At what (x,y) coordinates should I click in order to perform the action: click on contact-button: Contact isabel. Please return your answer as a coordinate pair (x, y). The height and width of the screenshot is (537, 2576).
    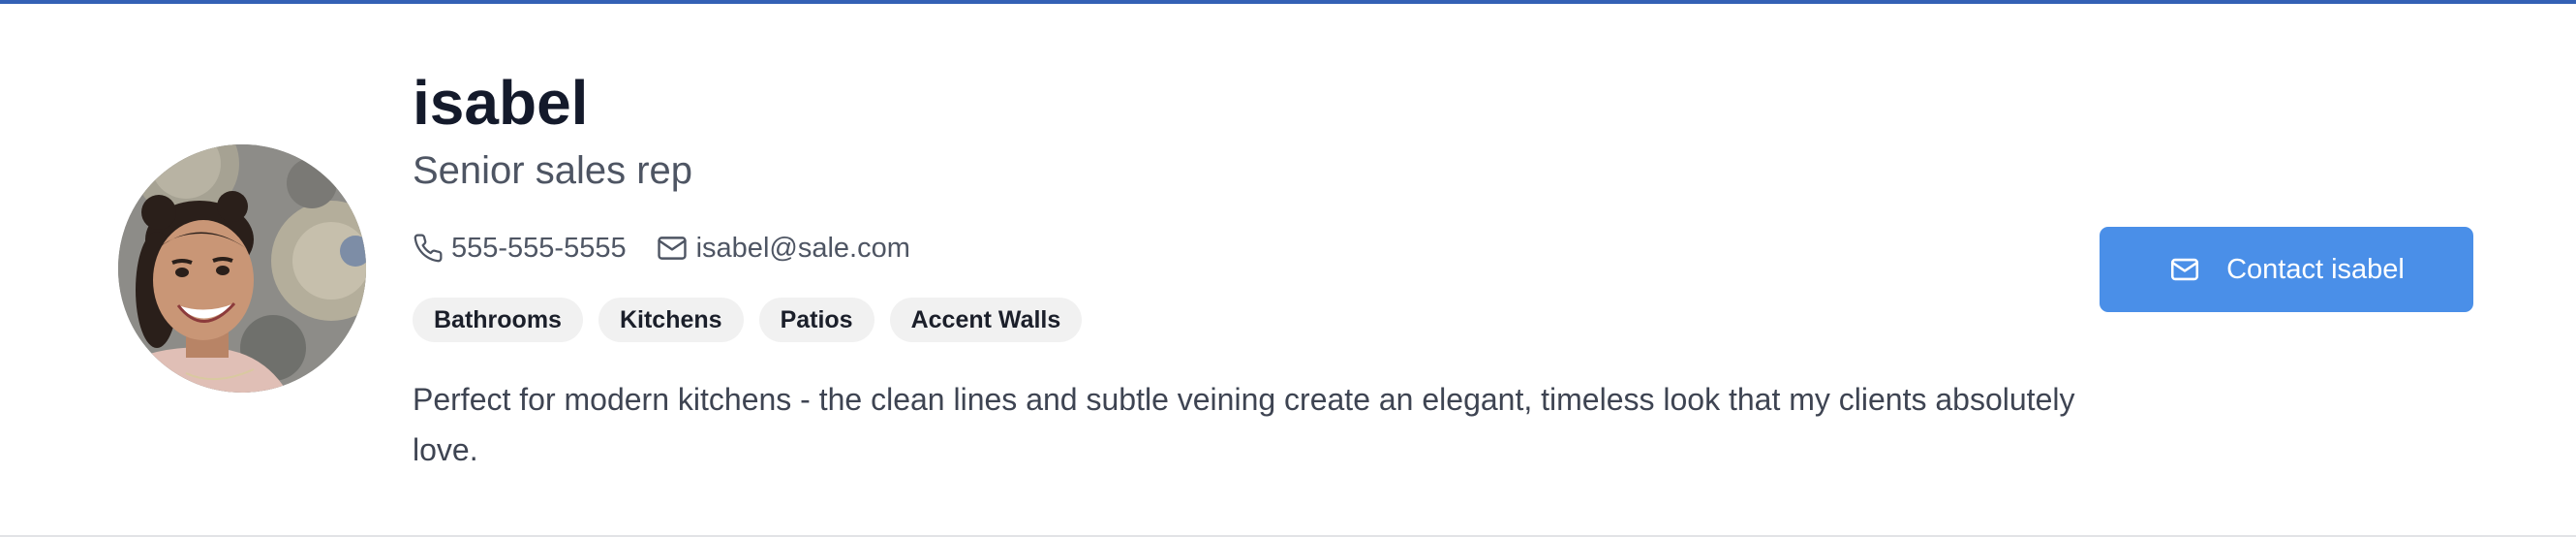
    Looking at the image, I should click on (2286, 269).